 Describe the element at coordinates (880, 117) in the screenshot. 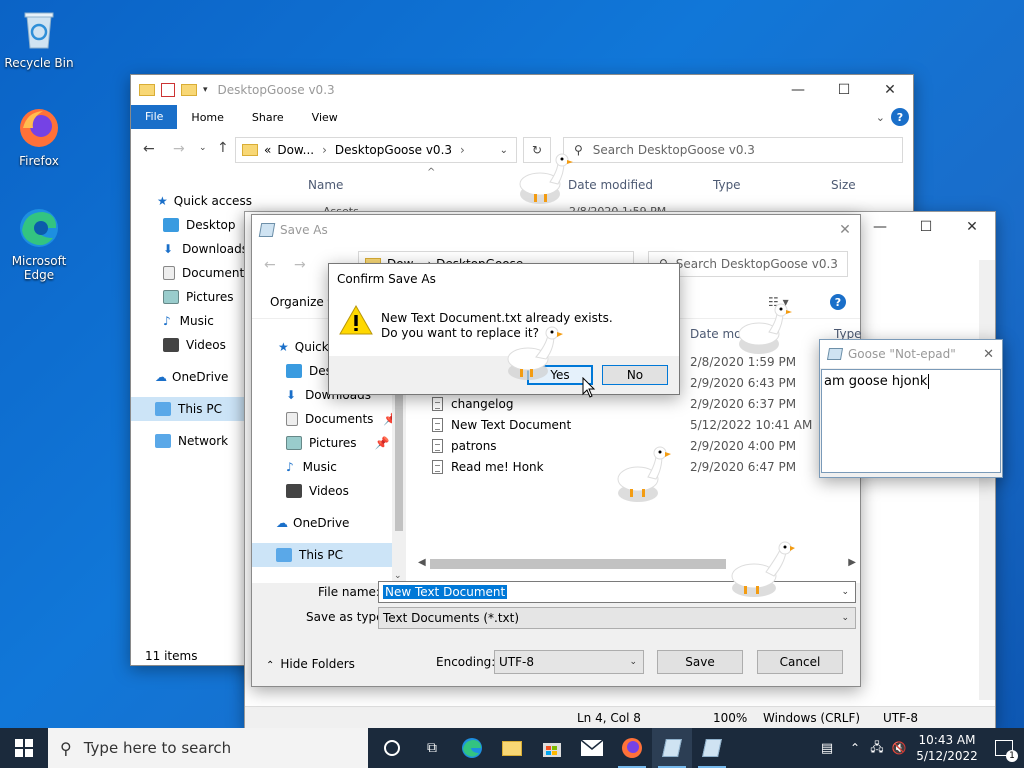

I see `expand-ribbon-icon: ⌄` at that location.